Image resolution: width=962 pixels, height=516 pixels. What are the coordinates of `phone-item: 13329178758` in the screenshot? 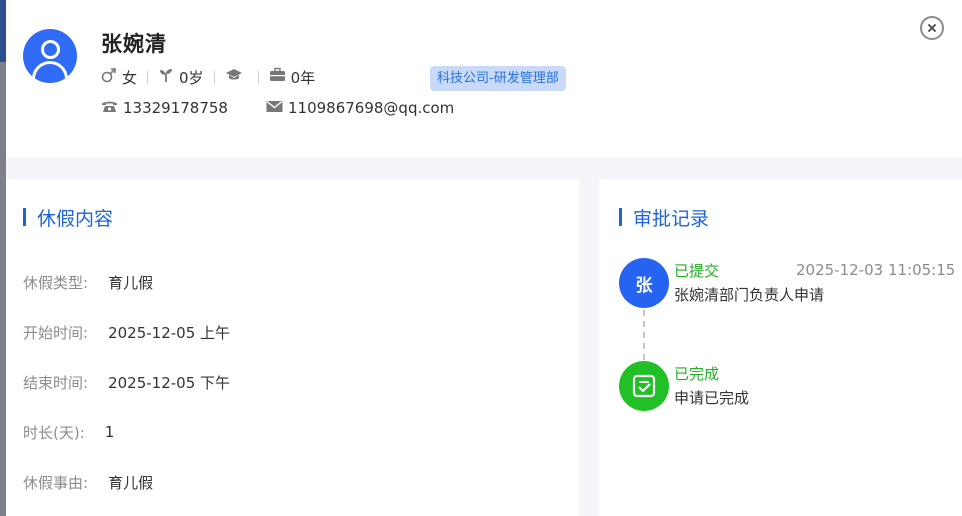 It's located at (164, 108).